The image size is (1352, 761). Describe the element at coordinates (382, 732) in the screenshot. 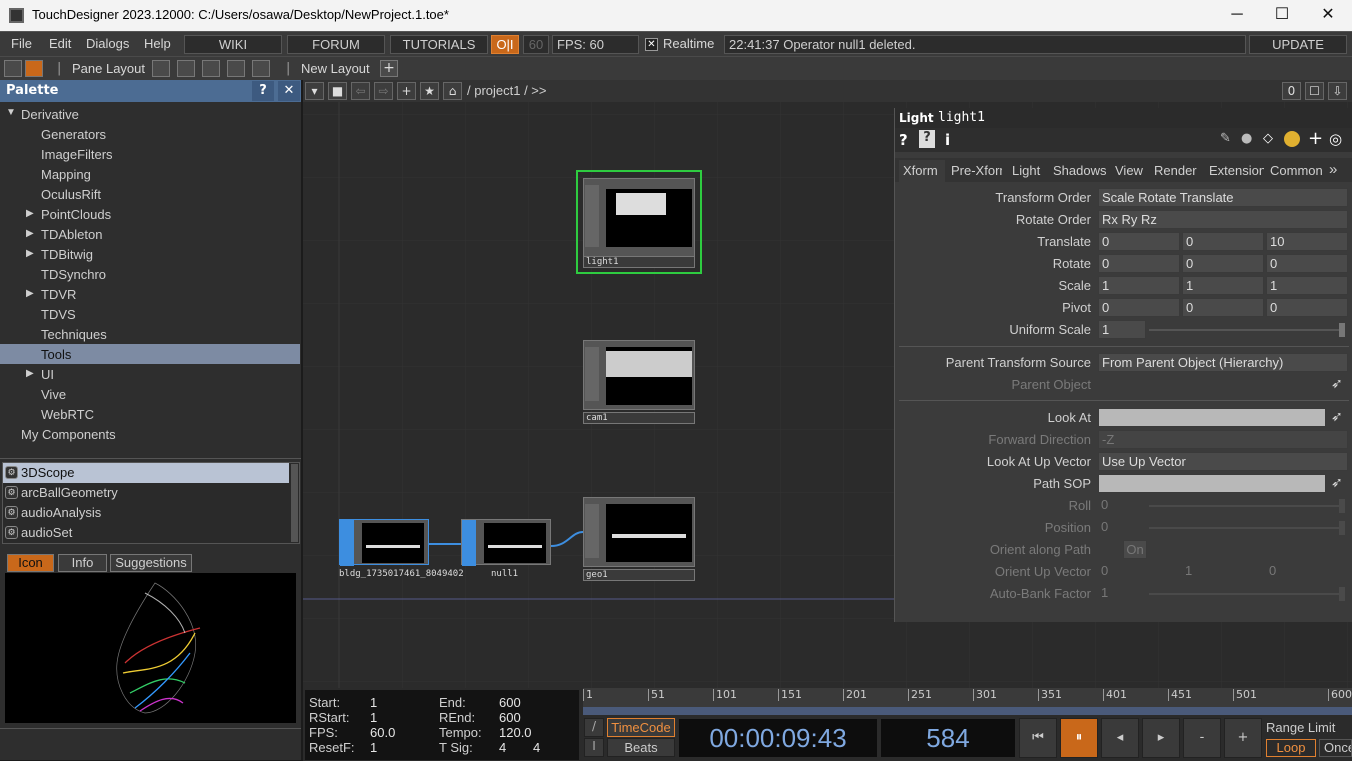

I see `fps-value: 60.0` at that location.